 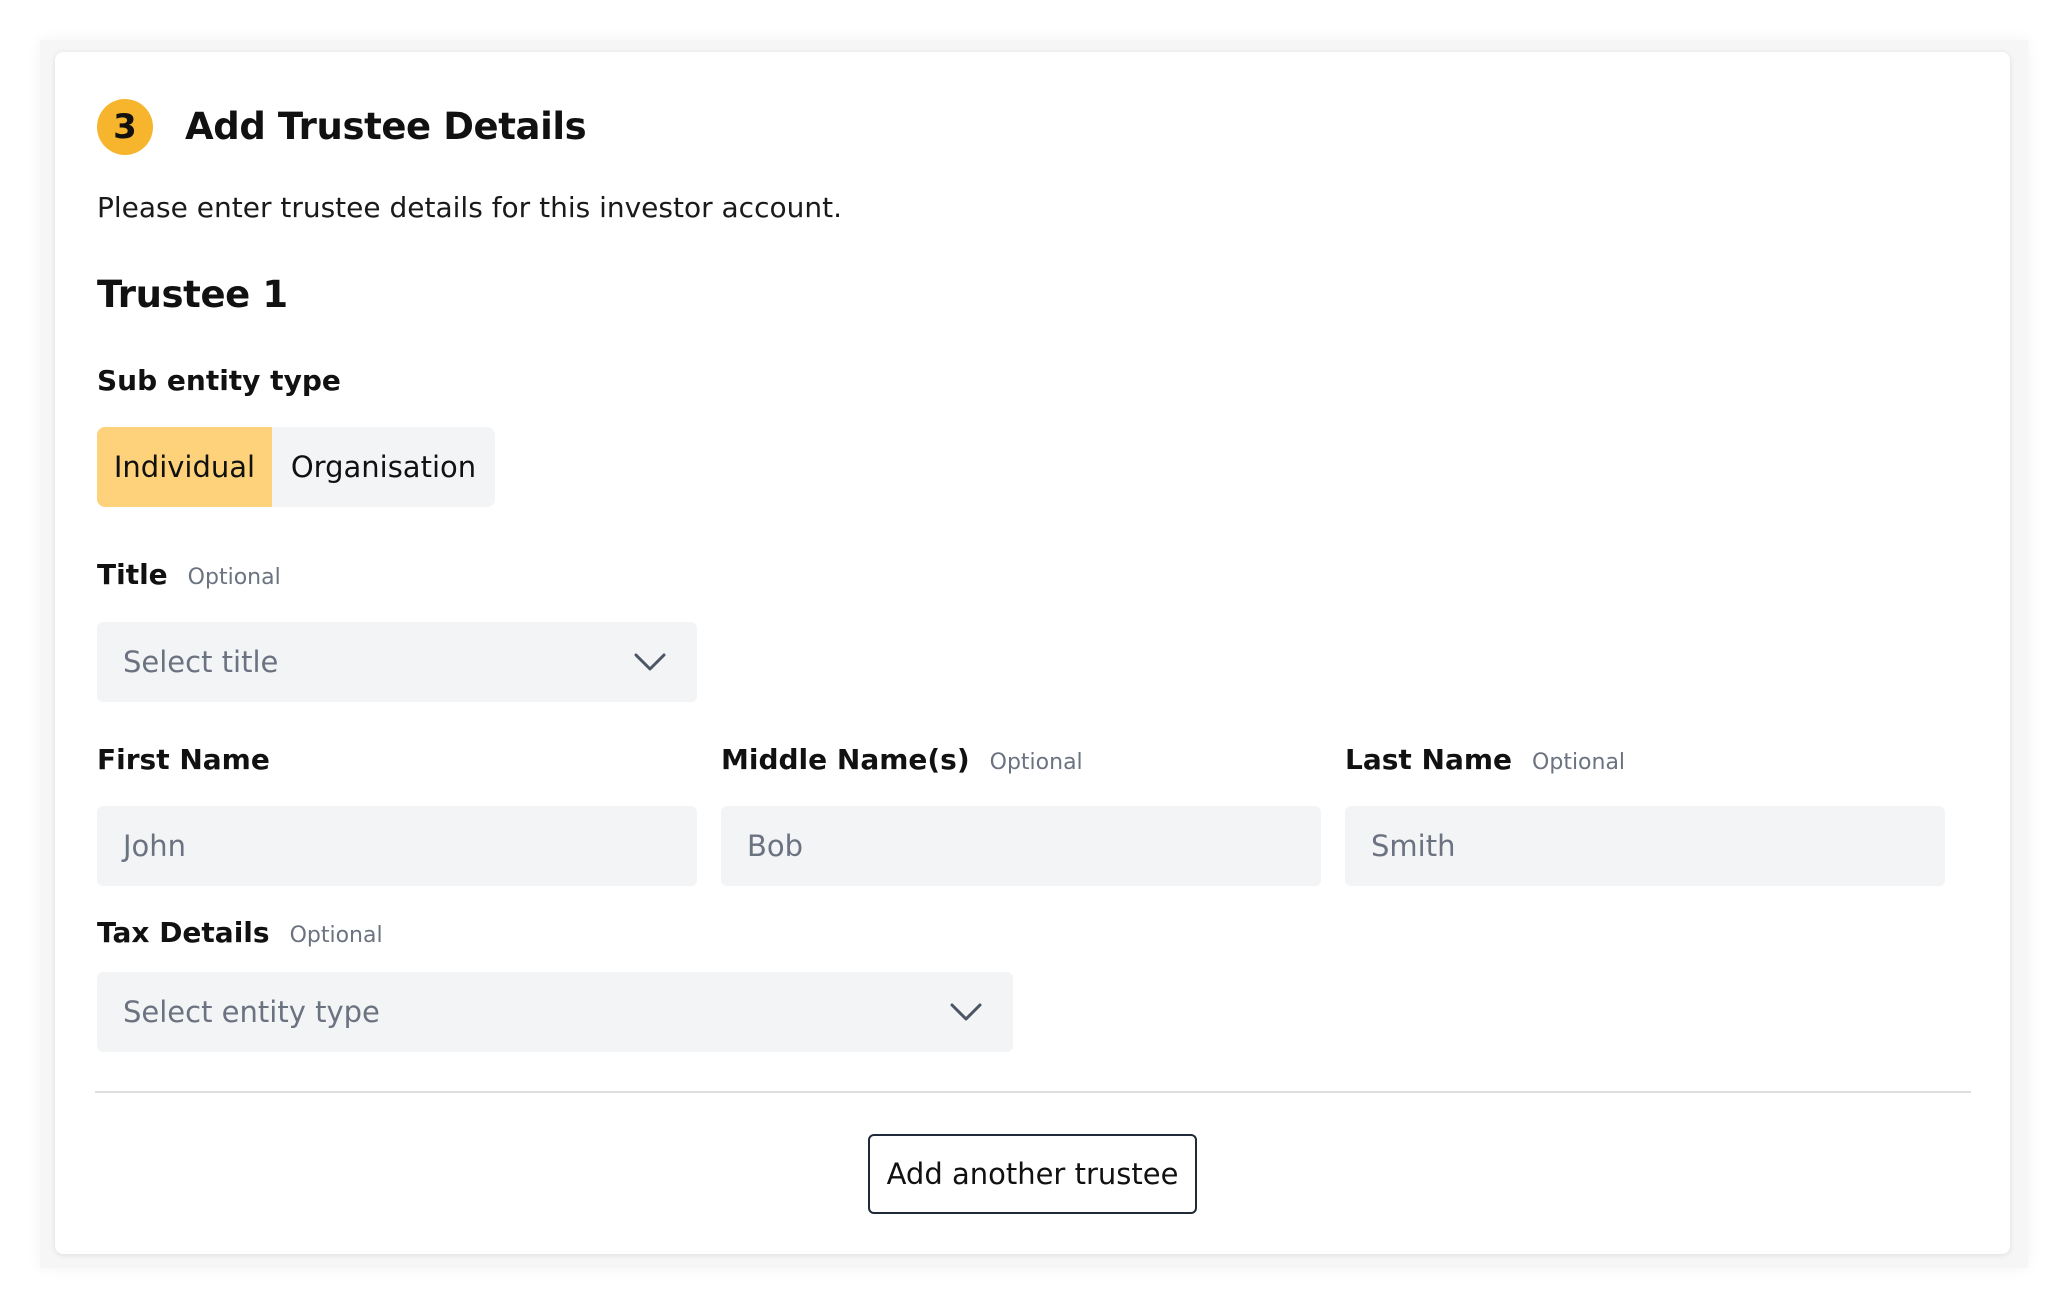 I want to click on sub-entity-type-label-text: Sub entity type, so click(x=219, y=380).